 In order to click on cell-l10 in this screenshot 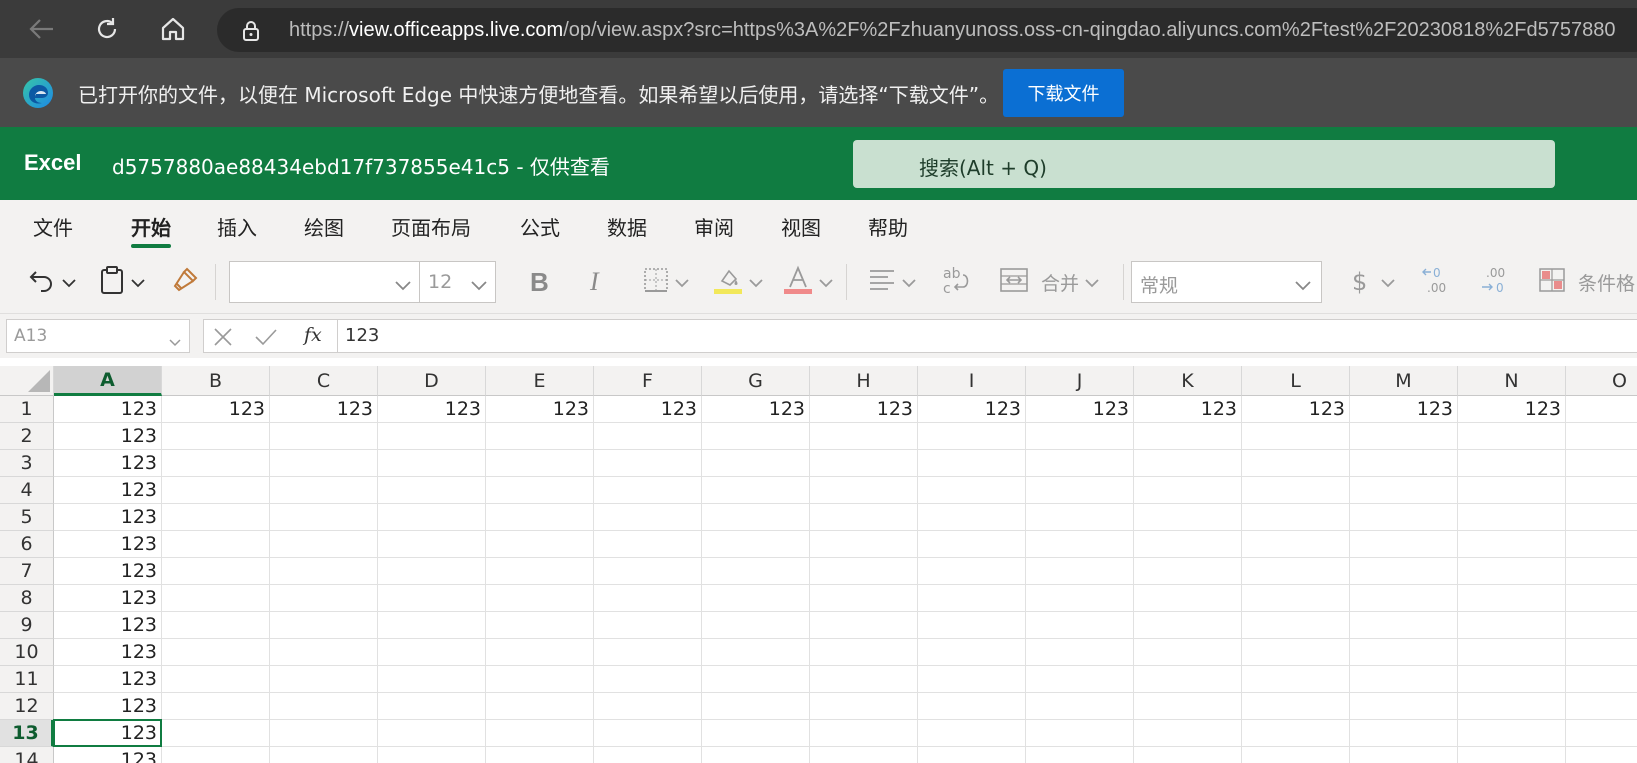, I will do `click(1296, 652)`.